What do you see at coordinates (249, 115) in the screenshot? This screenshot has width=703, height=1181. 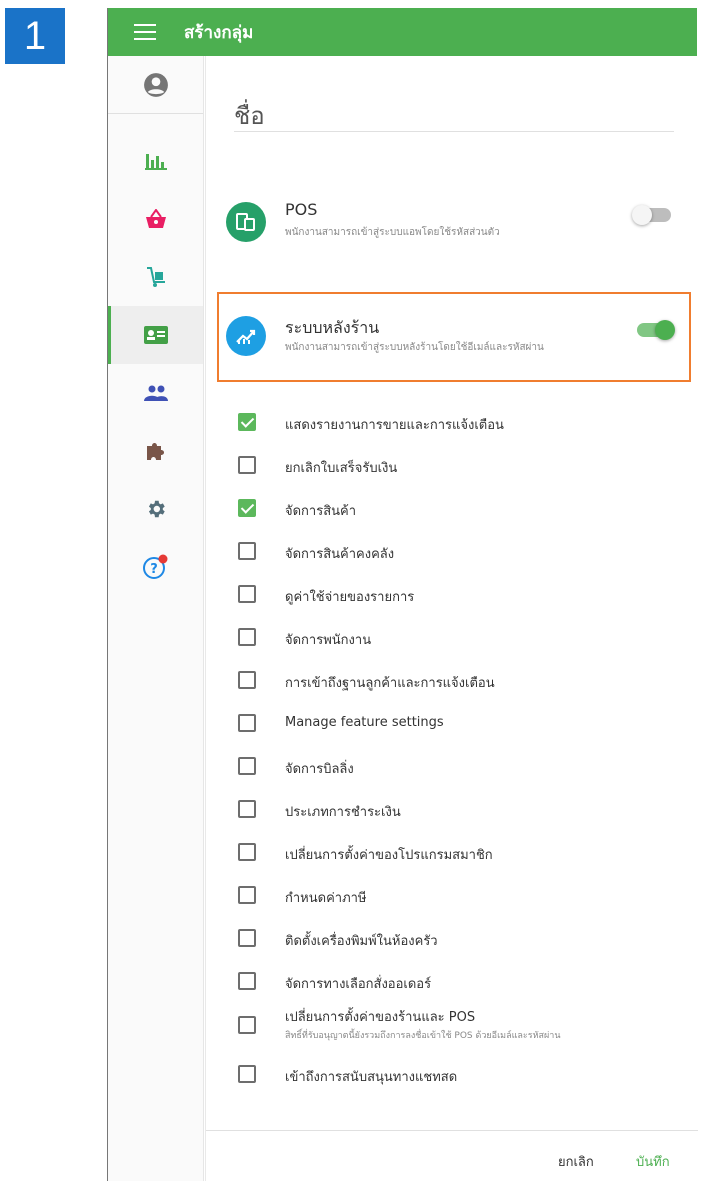 I see `name-field-label: ชื่อ` at bounding box center [249, 115].